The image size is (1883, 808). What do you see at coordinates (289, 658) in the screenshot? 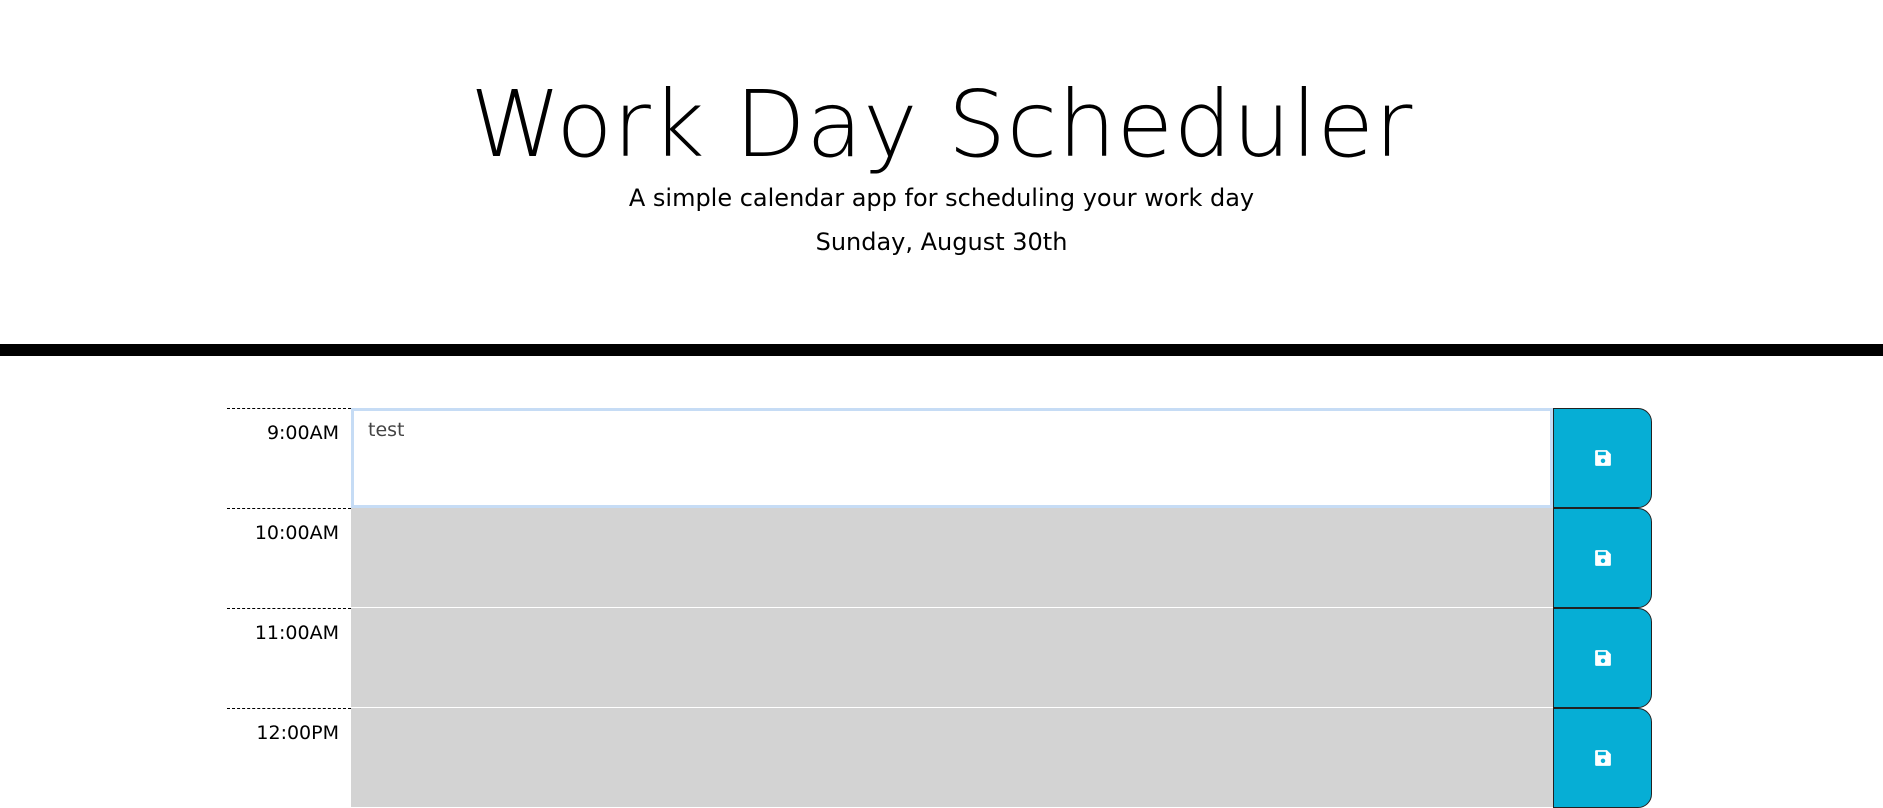
I see `hour-label: 11:00AM` at bounding box center [289, 658].